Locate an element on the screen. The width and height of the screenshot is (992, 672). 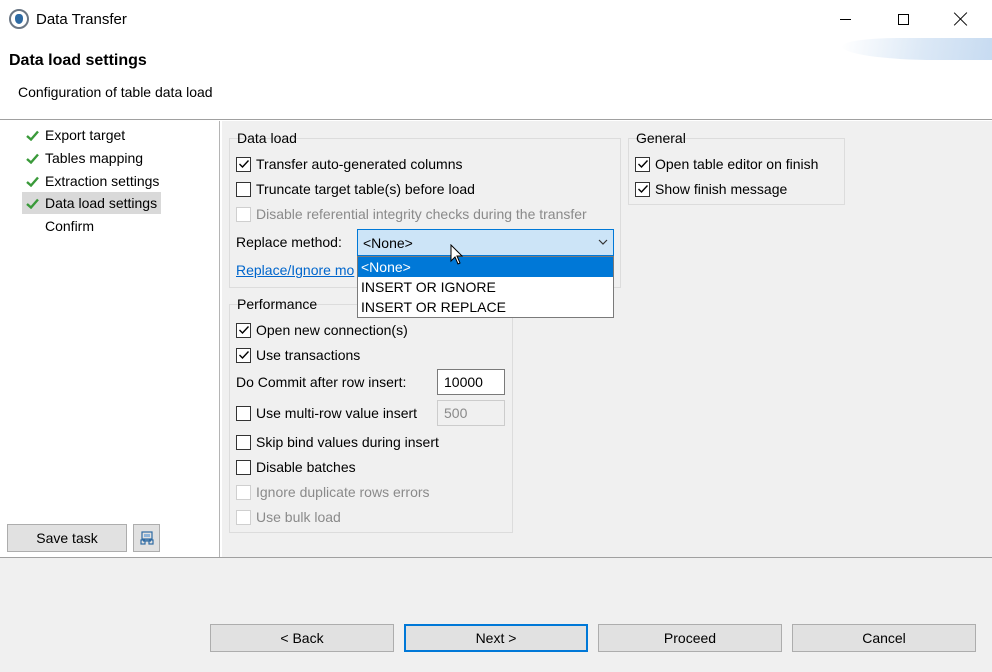
skip-bind-label: Skip bind values during insert is located at coordinates (347, 442).